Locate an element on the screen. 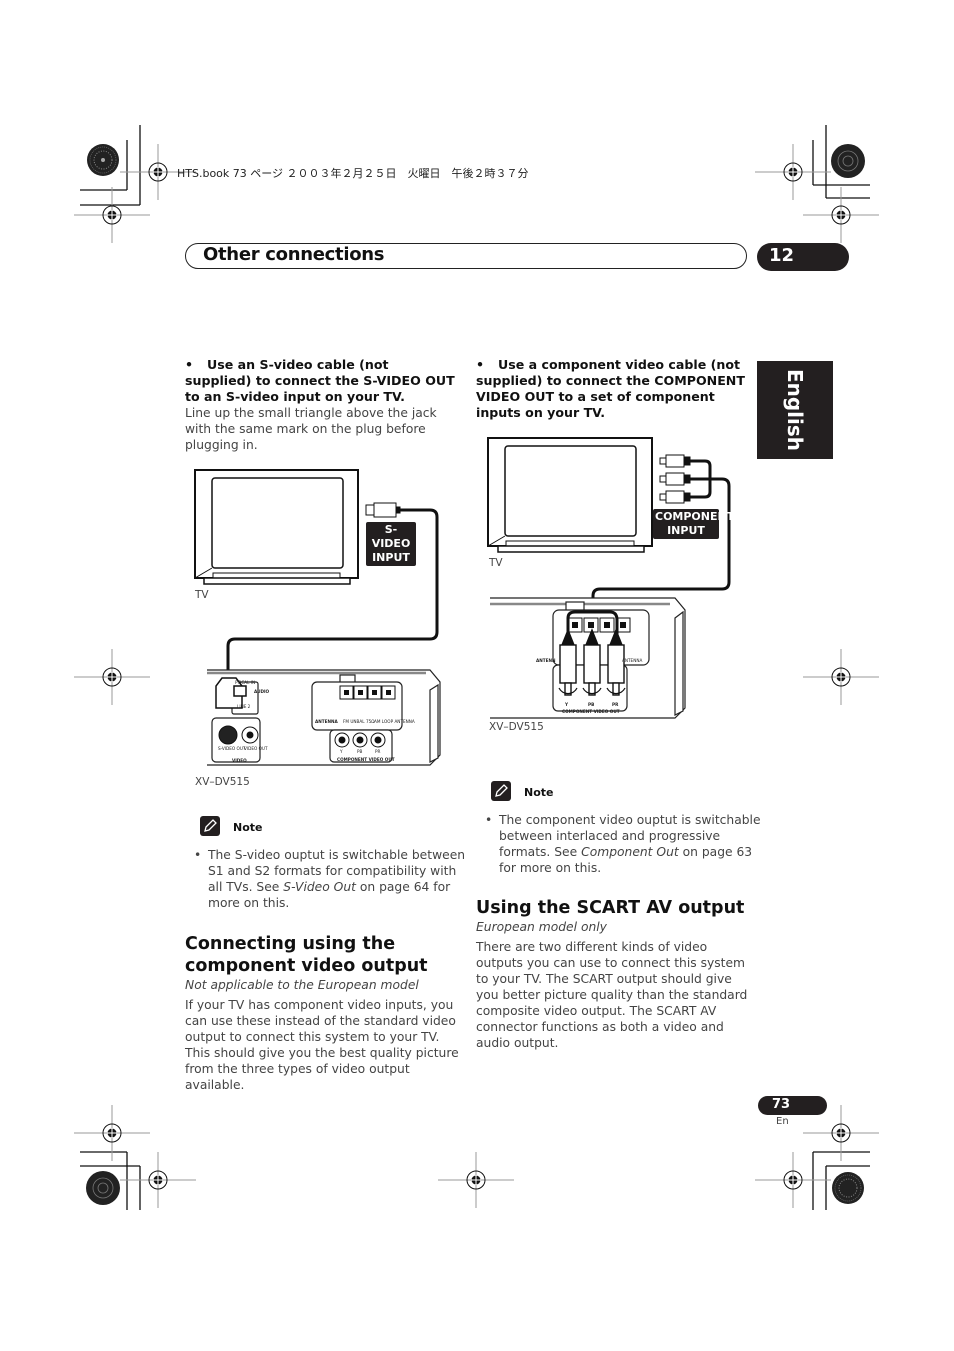 The width and height of the screenshot is (954, 1351). chapter-number: 12 is located at coordinates (782, 255).